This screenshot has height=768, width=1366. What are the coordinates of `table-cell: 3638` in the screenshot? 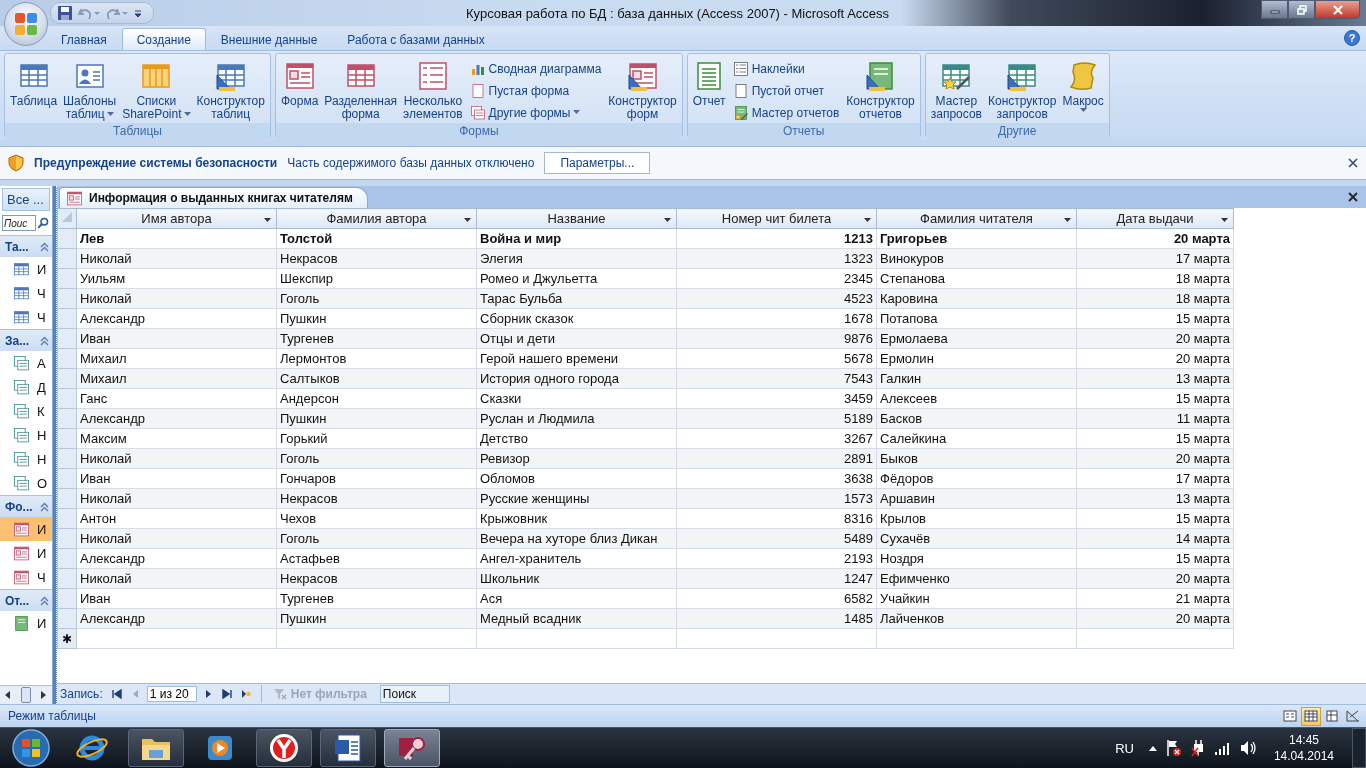 It's located at (776, 478).